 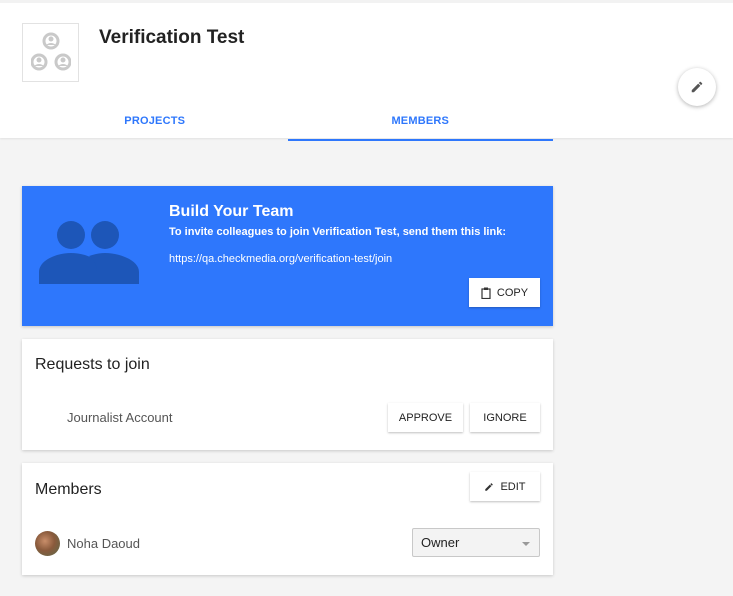 What do you see at coordinates (47, 543) in the screenshot?
I see `avatar` at bounding box center [47, 543].